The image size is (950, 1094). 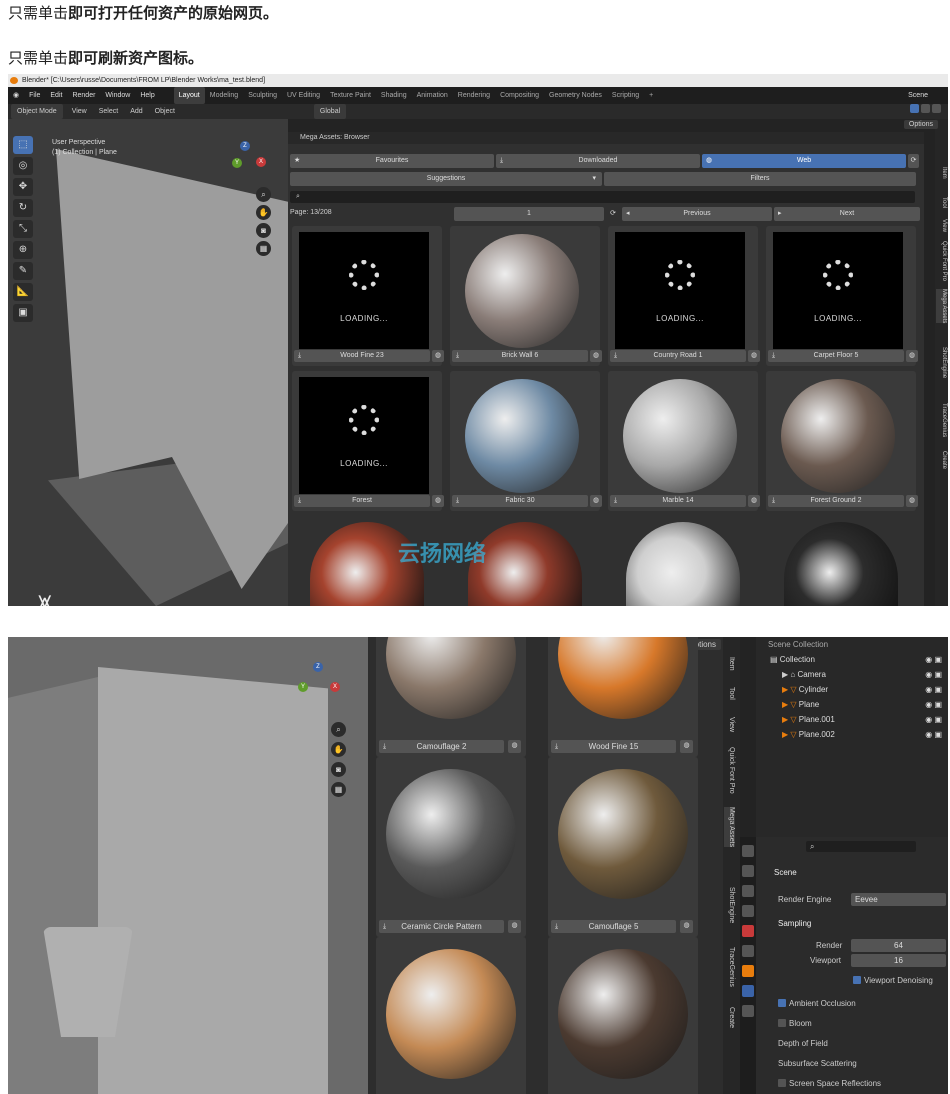 What do you see at coordinates (622, 746) in the screenshot?
I see `asset-download-button: ⤓ Wood Fine 15 ◍` at bounding box center [622, 746].